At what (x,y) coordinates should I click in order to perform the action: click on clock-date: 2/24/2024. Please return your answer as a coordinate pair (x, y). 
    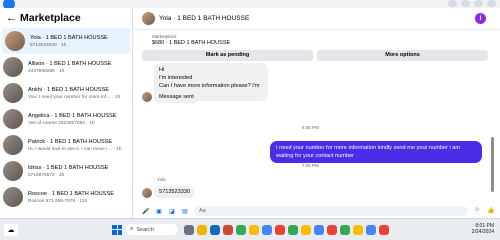
    Looking at the image, I should click on (482, 232).